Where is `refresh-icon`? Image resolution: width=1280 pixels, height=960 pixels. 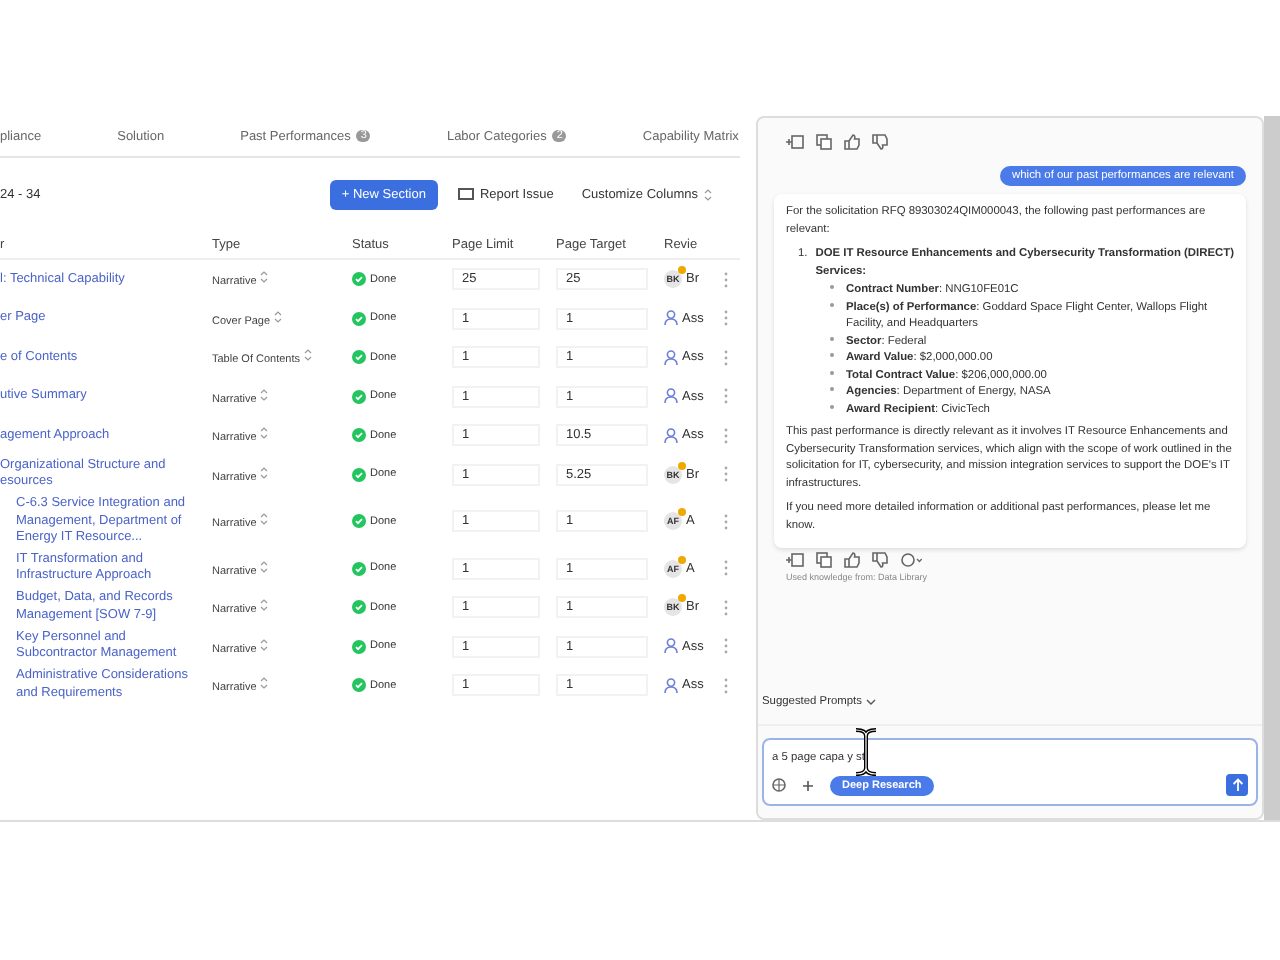
refresh-icon is located at coordinates (911, 560).